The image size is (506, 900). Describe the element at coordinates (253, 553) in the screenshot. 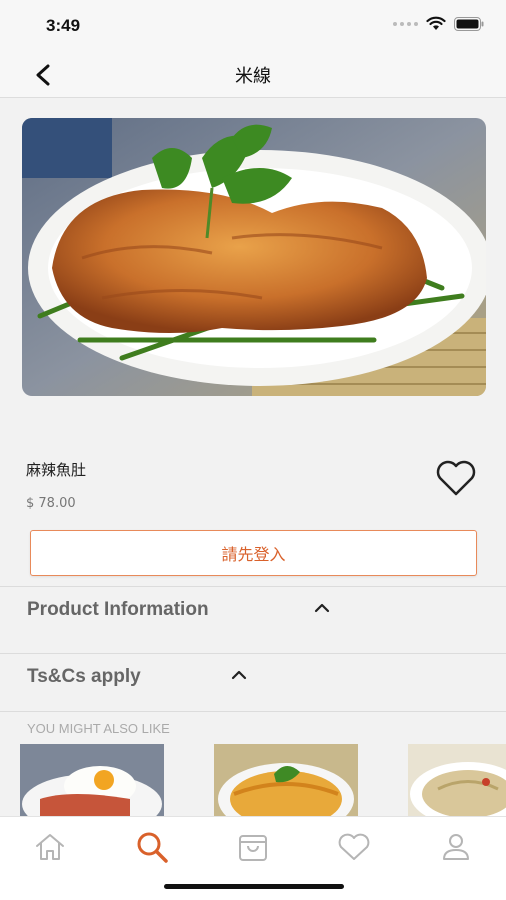

I see `login-button: 請先登入` at that location.